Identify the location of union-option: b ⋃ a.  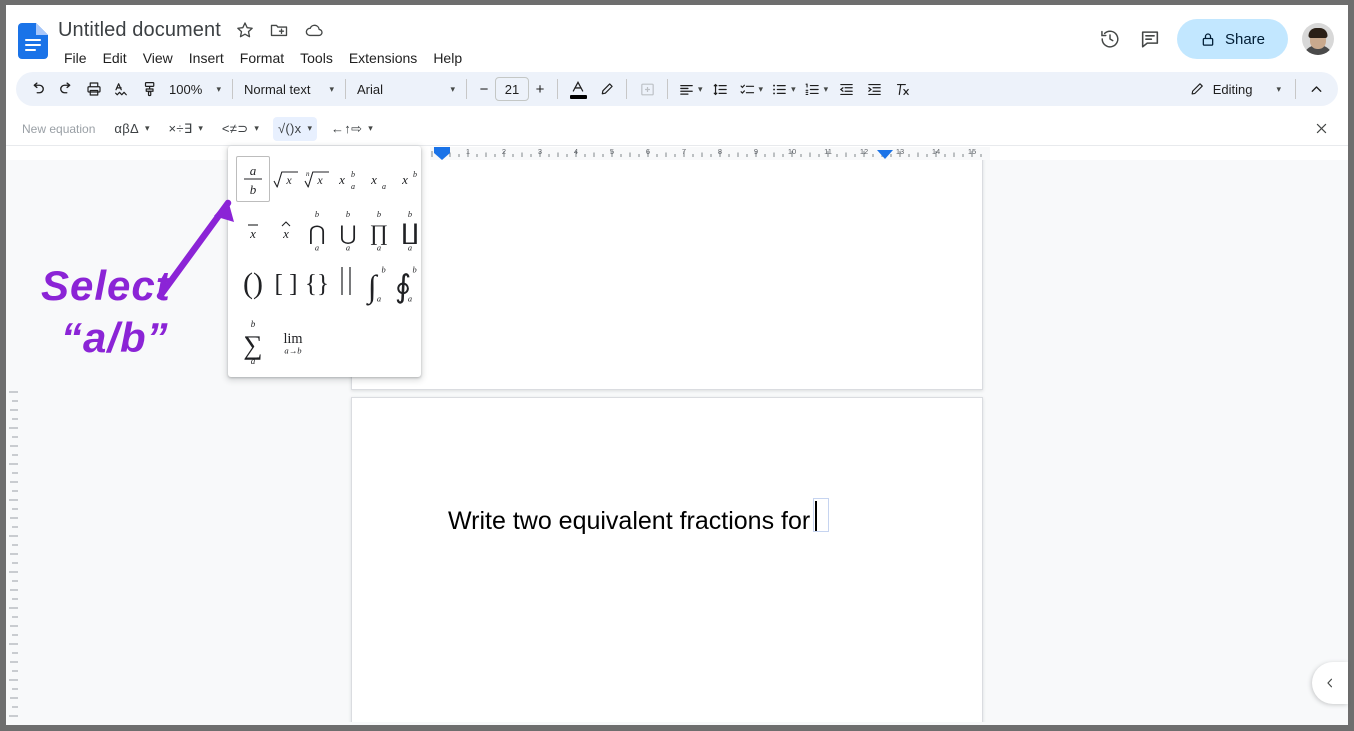
(348, 229).